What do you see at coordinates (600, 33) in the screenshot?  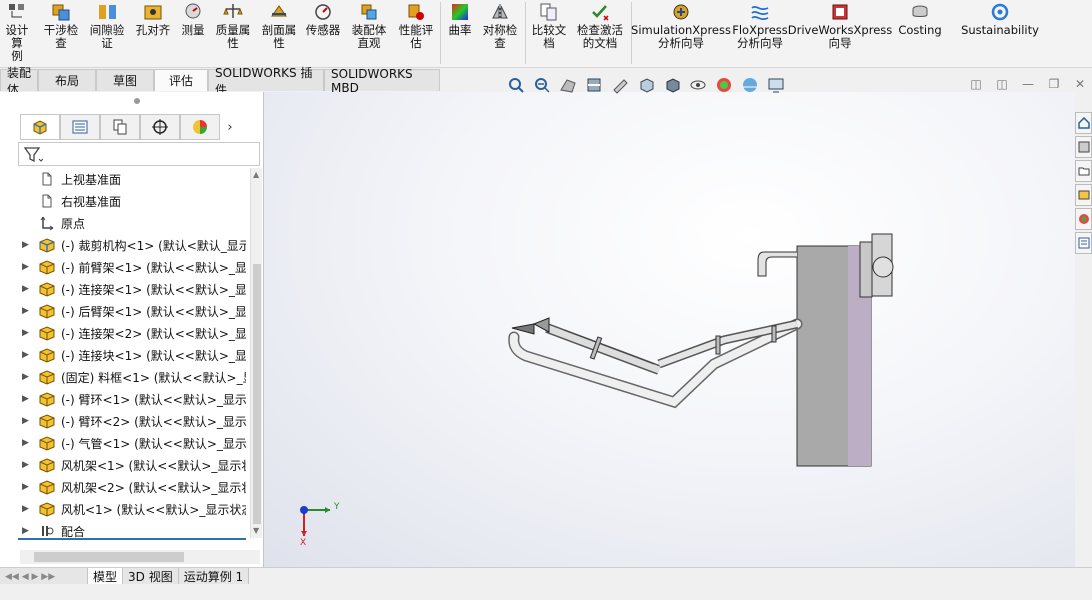 I see `check-active-document-button: 检查激活 的文档` at bounding box center [600, 33].